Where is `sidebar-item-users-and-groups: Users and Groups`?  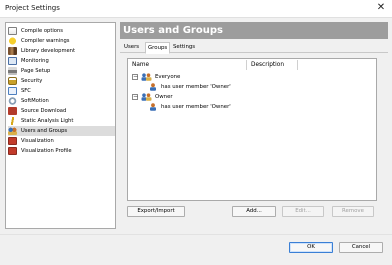 sidebar-item-users-and-groups: Users and Groups is located at coordinates (61, 131).